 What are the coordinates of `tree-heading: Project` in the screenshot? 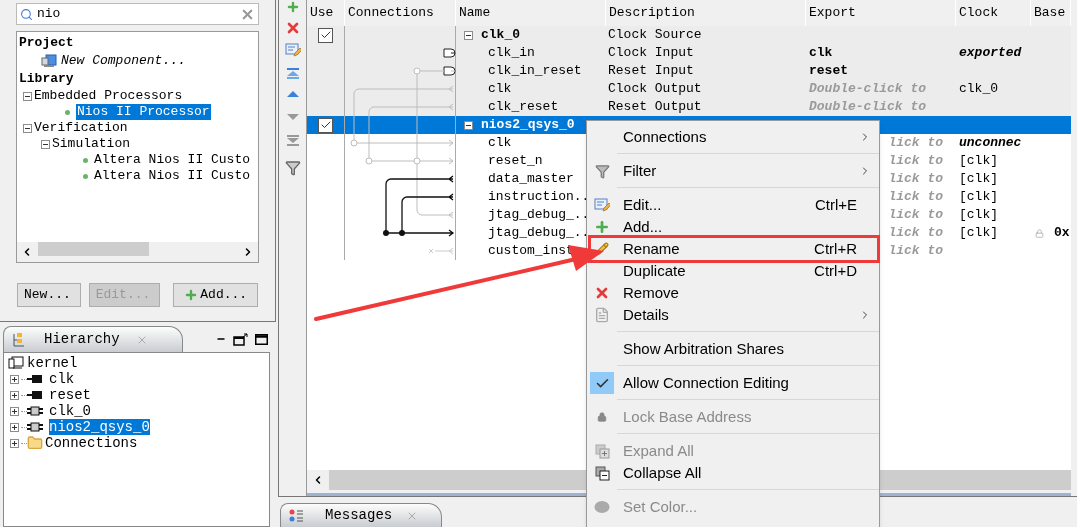 It's located at (46, 42).